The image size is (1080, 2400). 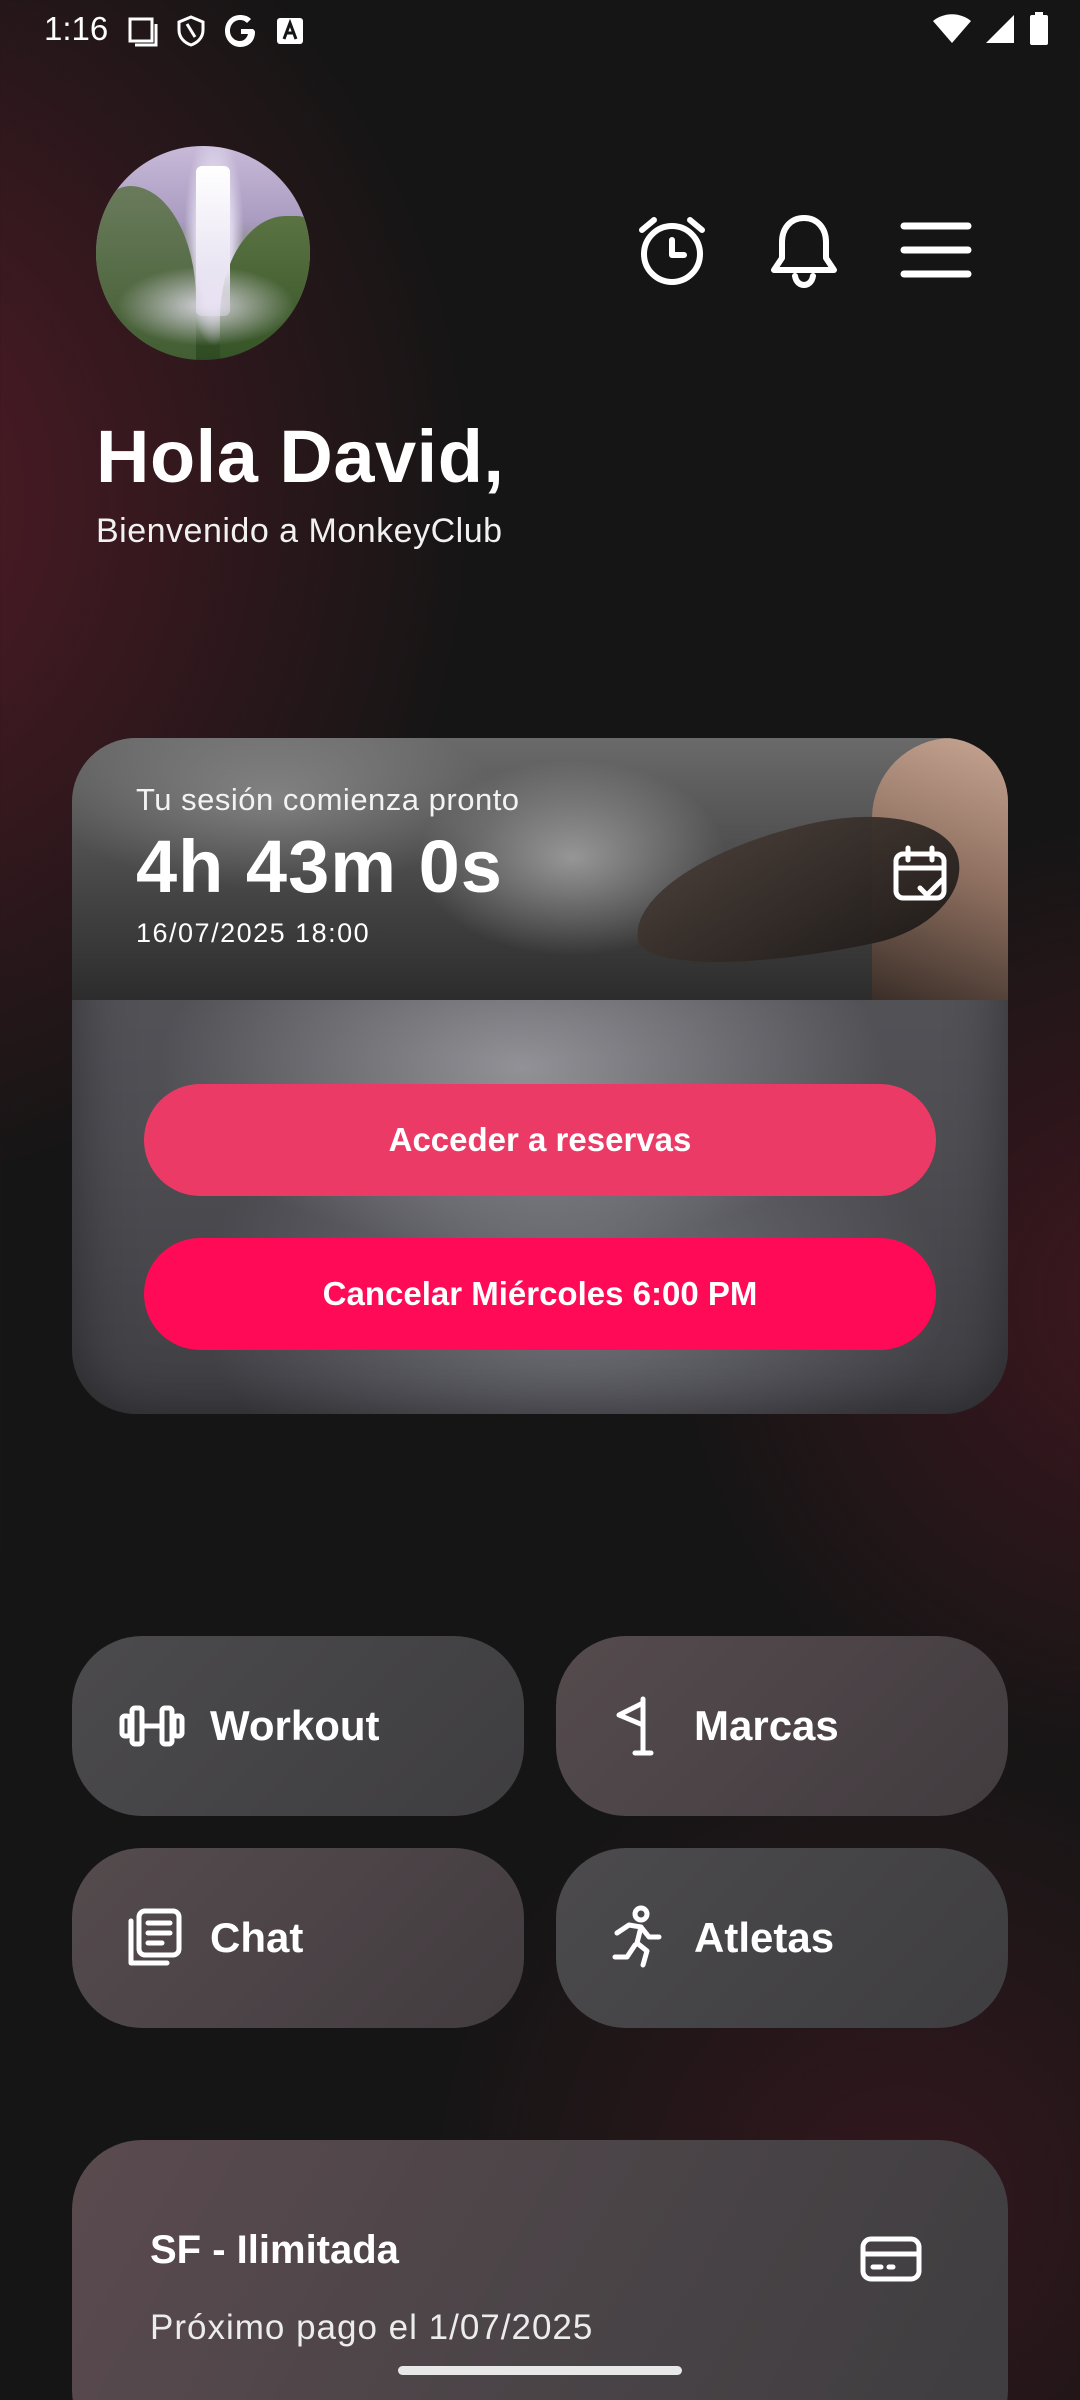 I want to click on notifications-button, so click(x=804, y=250).